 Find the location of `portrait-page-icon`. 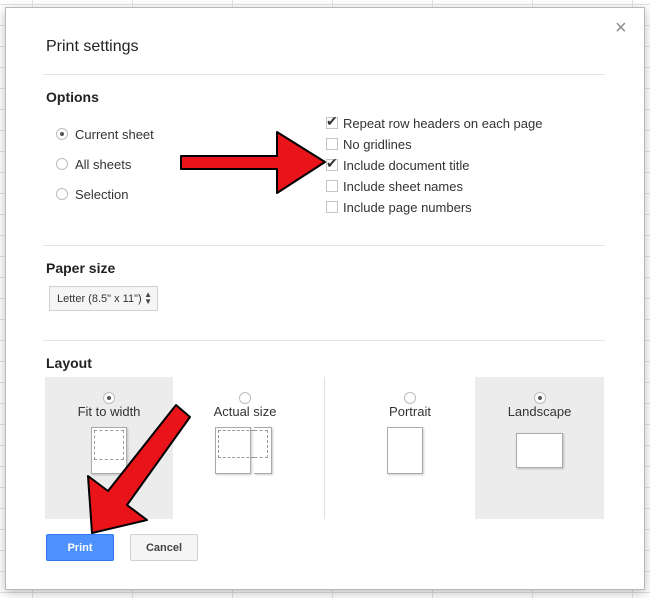

portrait-page-icon is located at coordinates (405, 450).